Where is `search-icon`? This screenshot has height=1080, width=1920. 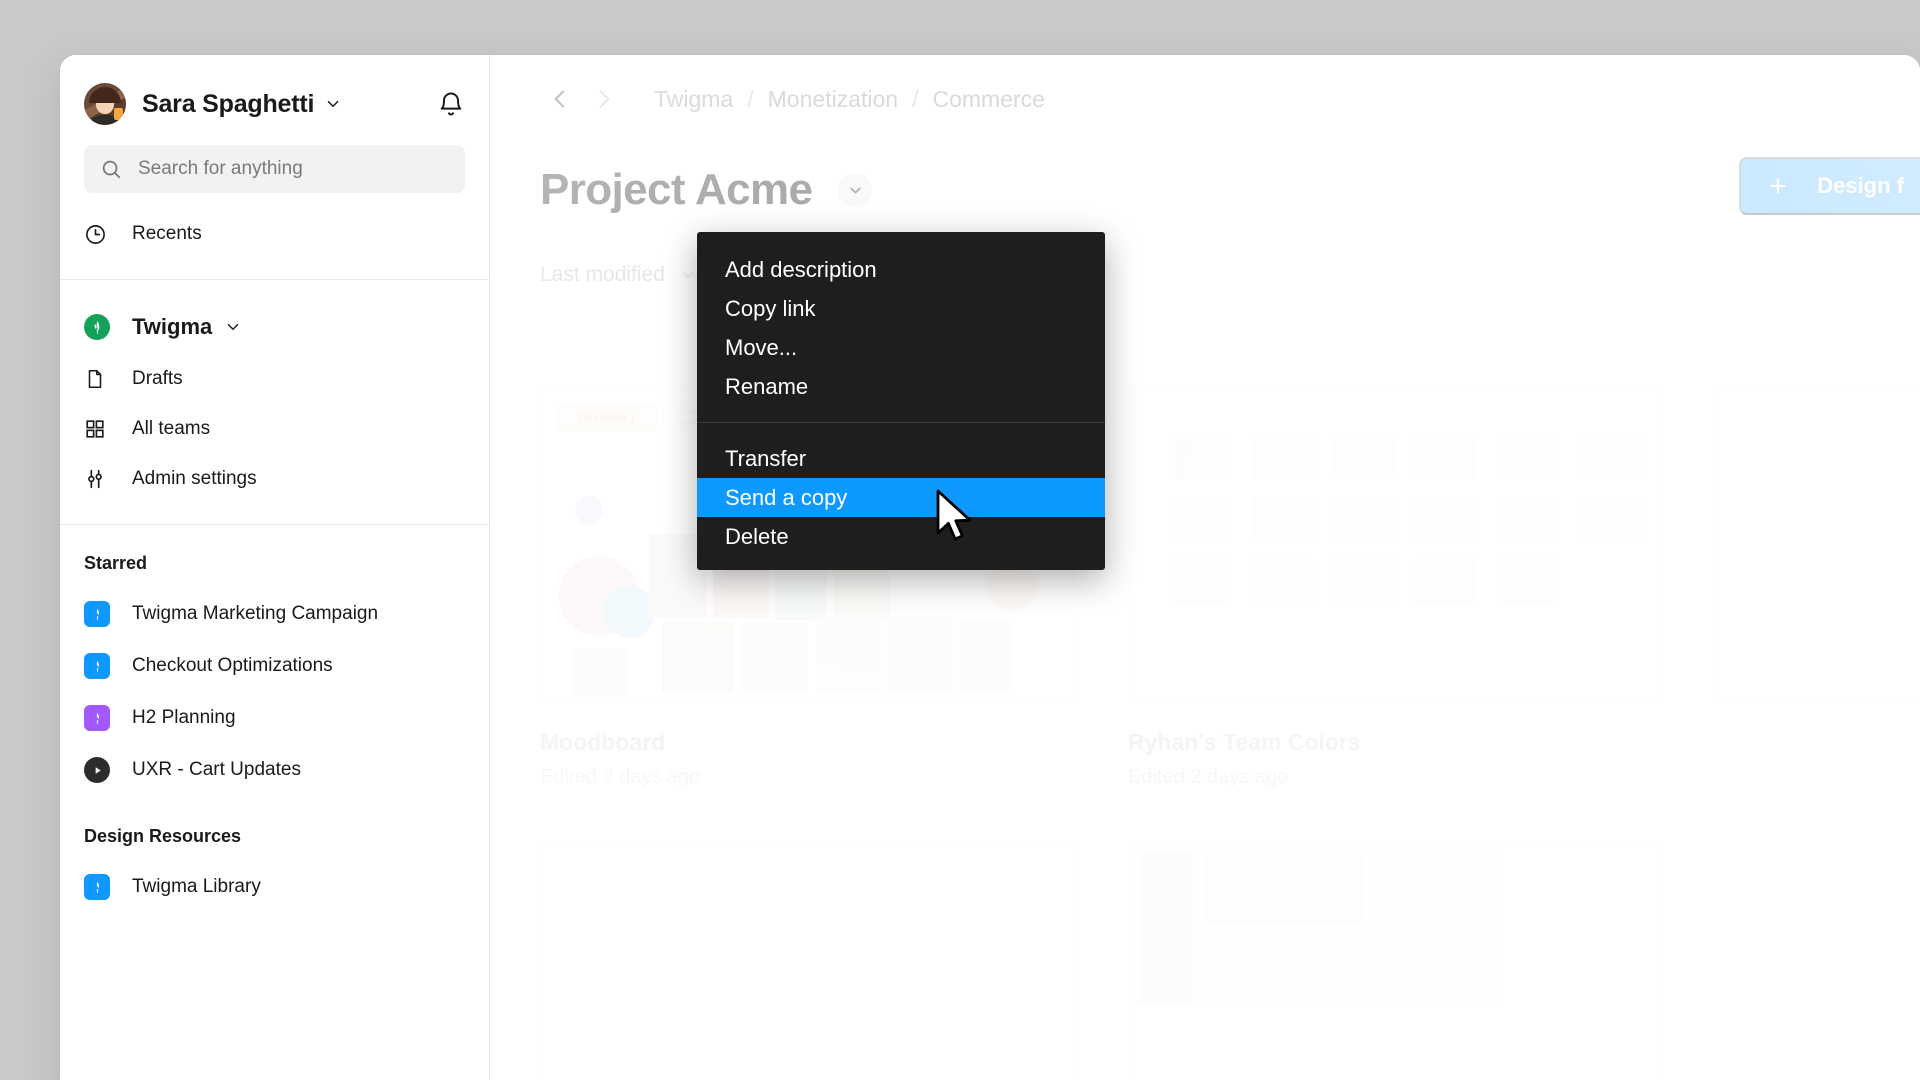 search-icon is located at coordinates (111, 169).